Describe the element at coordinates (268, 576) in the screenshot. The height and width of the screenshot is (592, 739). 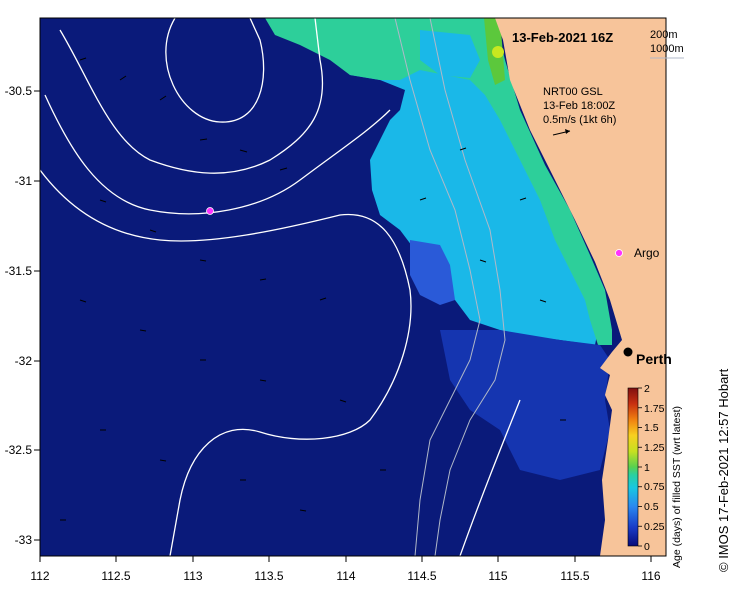
I see `x-tick-label: 113.5` at that location.